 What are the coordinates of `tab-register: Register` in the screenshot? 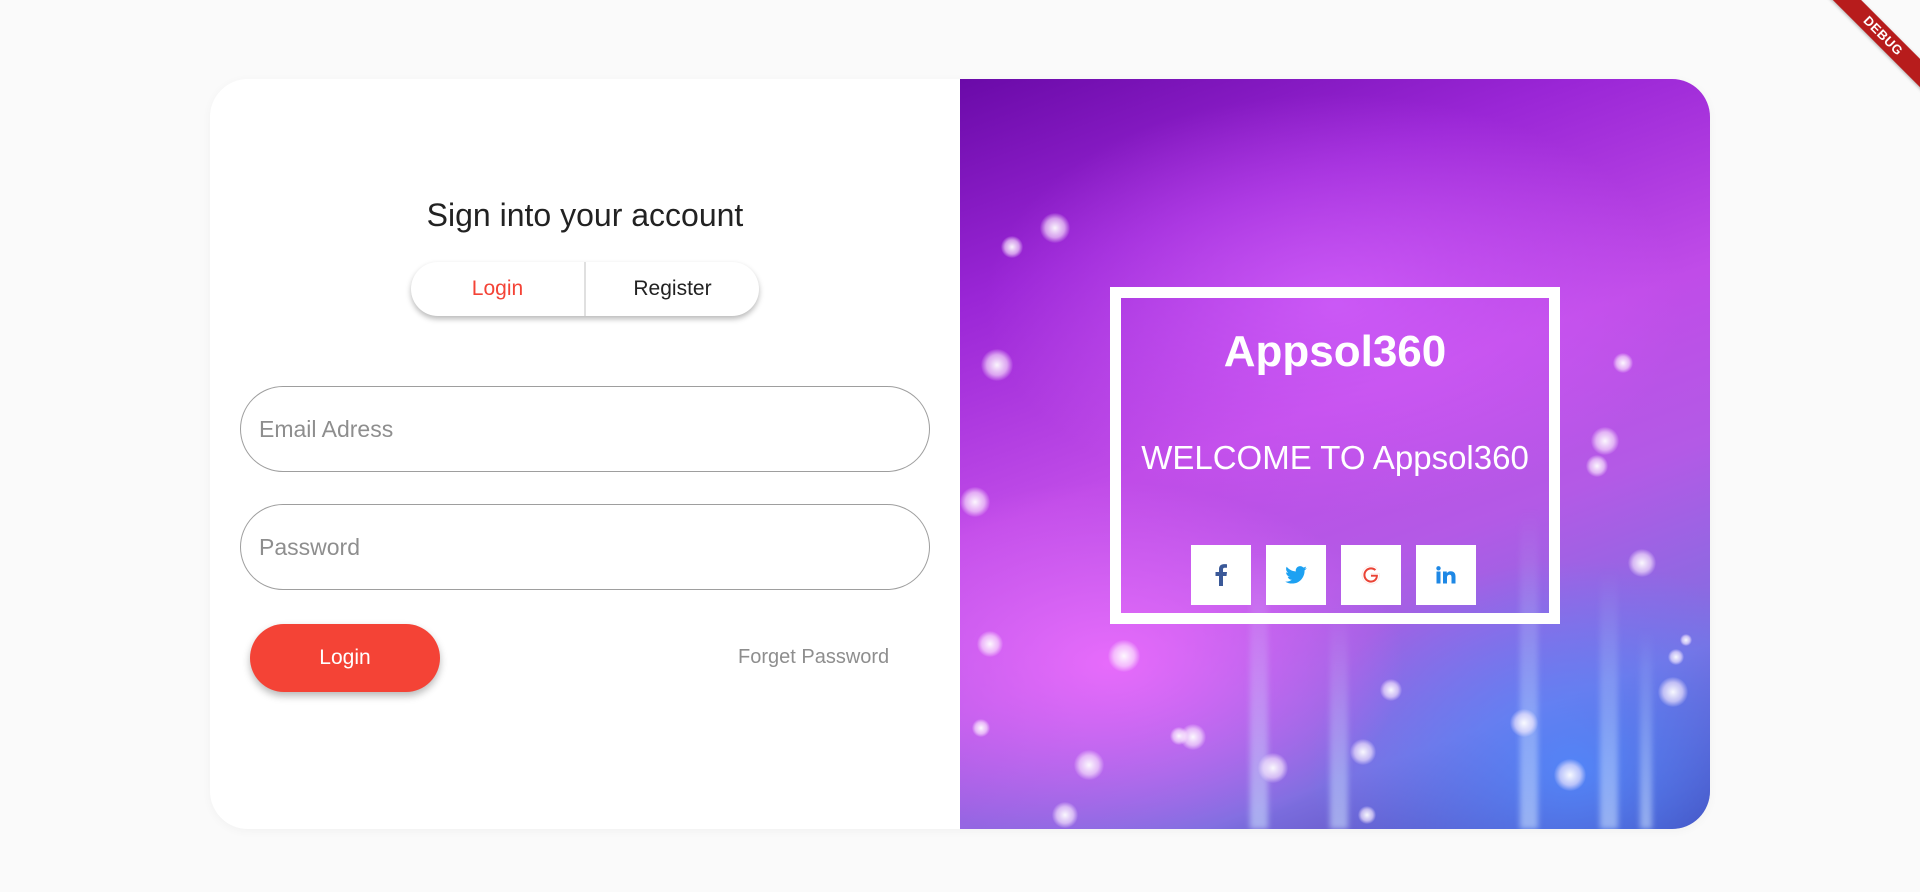 It's located at (672, 289).